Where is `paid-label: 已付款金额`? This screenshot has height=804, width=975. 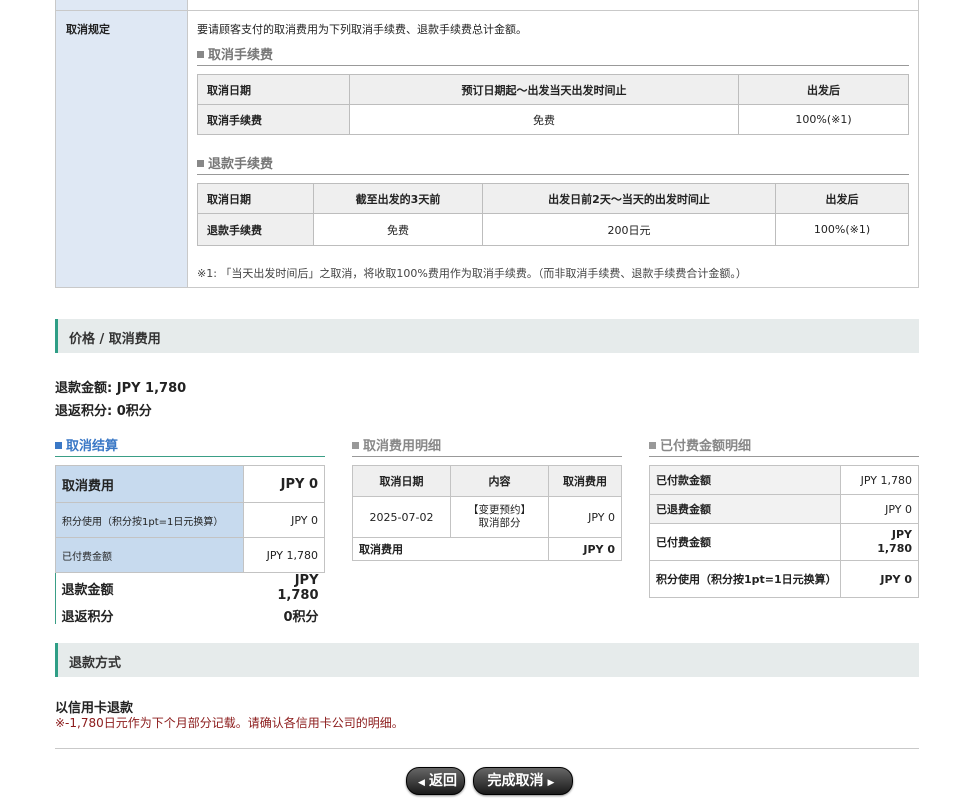
paid-label: 已付款金额 is located at coordinates (745, 480).